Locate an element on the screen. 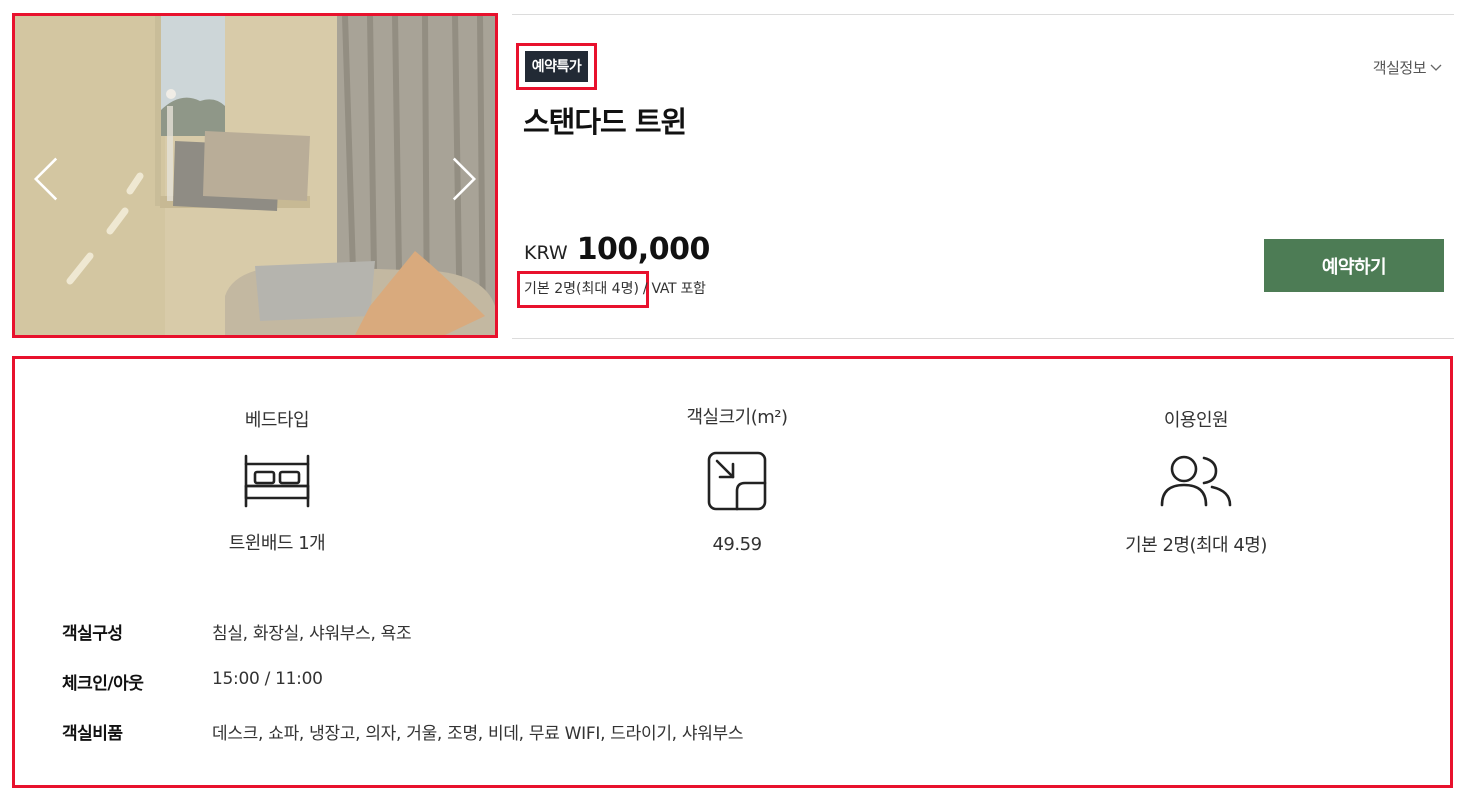 The width and height of the screenshot is (1474, 807). chevron-right-icon is located at coordinates (464, 179).